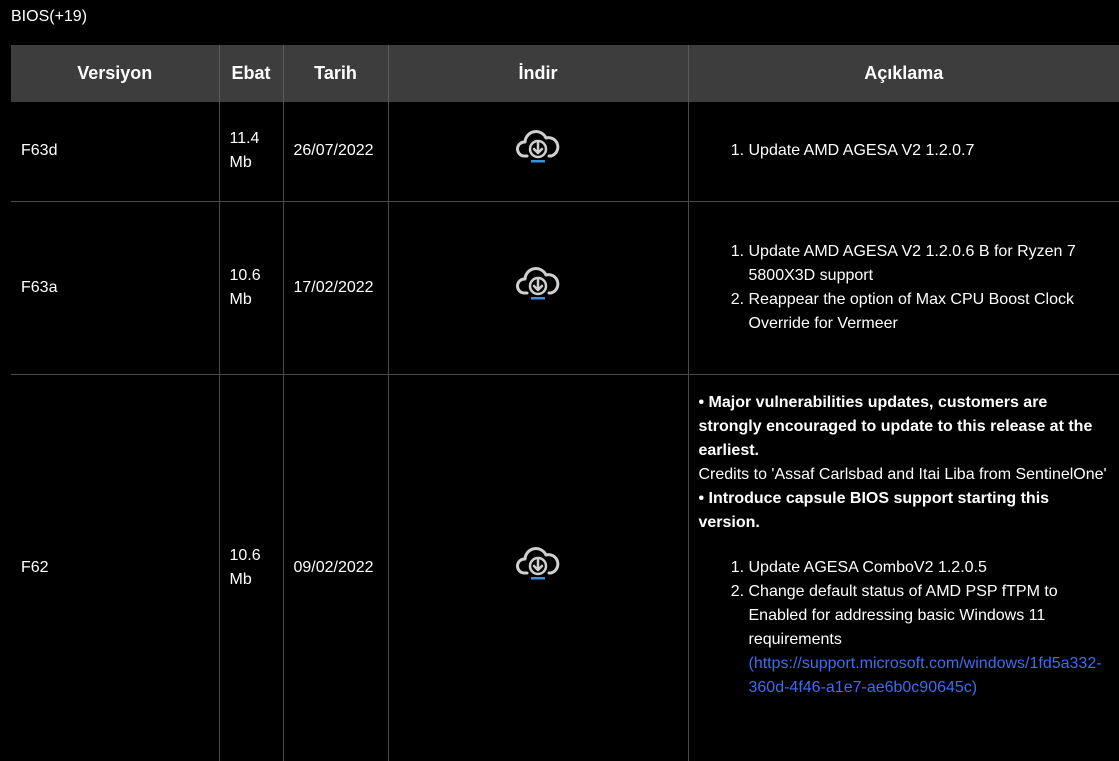  What do you see at coordinates (929, 151) in the screenshot?
I see `change-item: Update AMD AGESA V2 1.2.0.7` at bounding box center [929, 151].